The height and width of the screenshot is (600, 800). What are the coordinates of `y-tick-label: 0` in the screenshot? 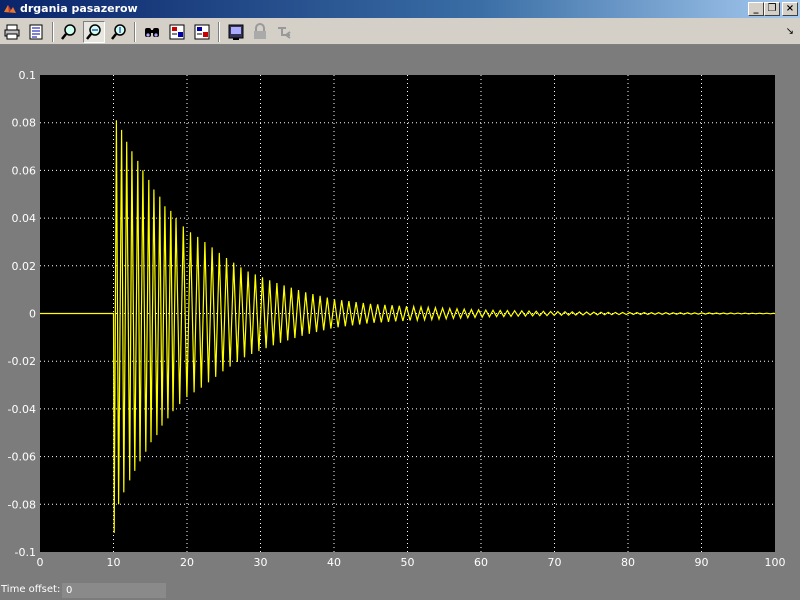 It's located at (32, 314).